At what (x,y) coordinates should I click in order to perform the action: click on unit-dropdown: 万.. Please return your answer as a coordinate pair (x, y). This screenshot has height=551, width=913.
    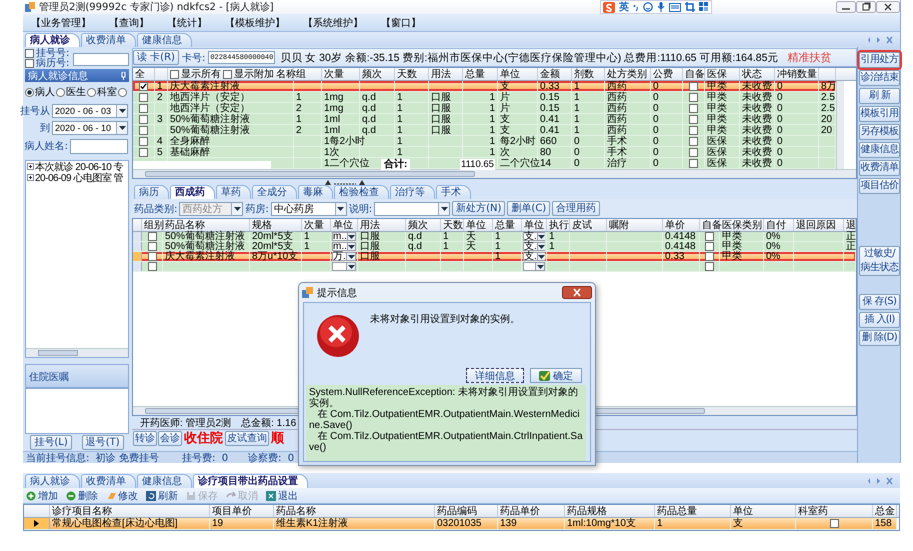
    Looking at the image, I should click on (344, 256).